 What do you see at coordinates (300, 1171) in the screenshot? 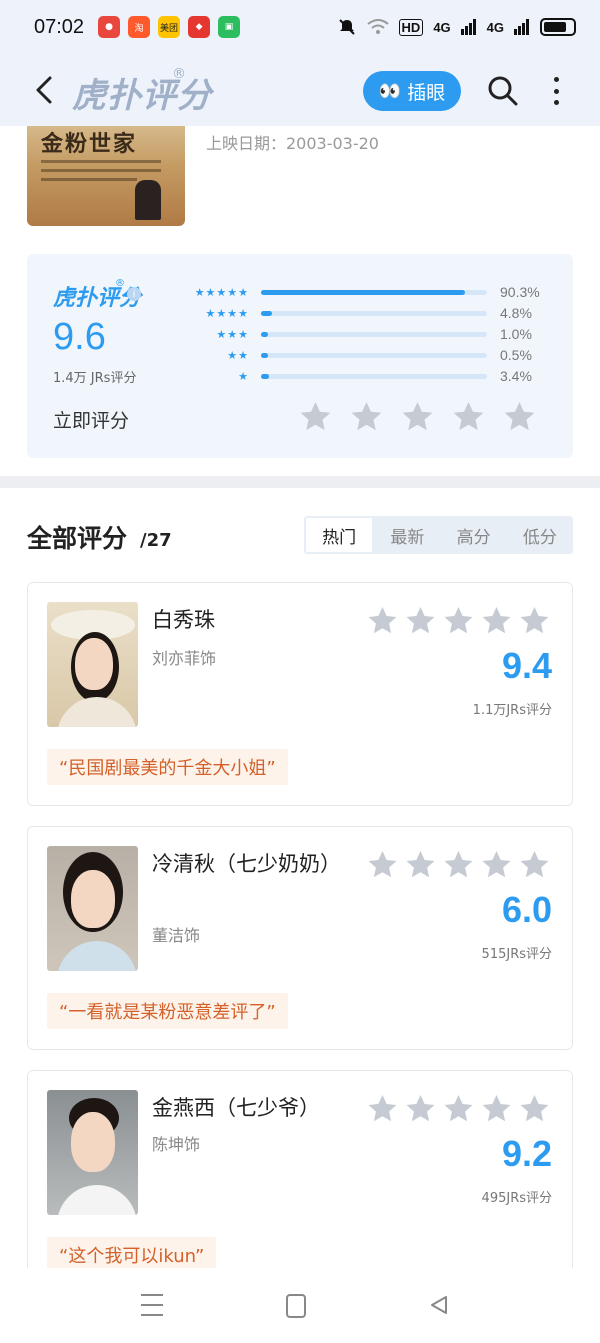
I see `character-card: 金燕西（七少爷） 陈坤饰 9.2 495JRs评分 “这个我可以ikun”` at bounding box center [300, 1171].